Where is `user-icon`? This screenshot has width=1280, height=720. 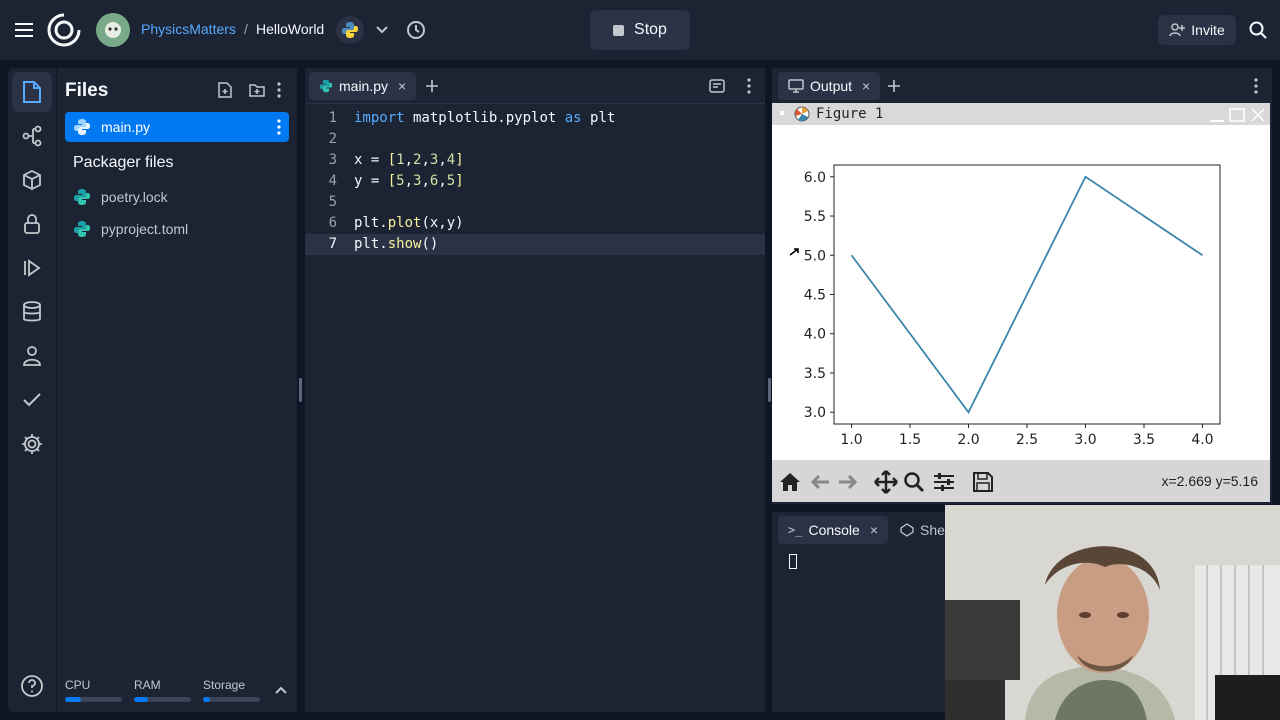 user-icon is located at coordinates (32, 356).